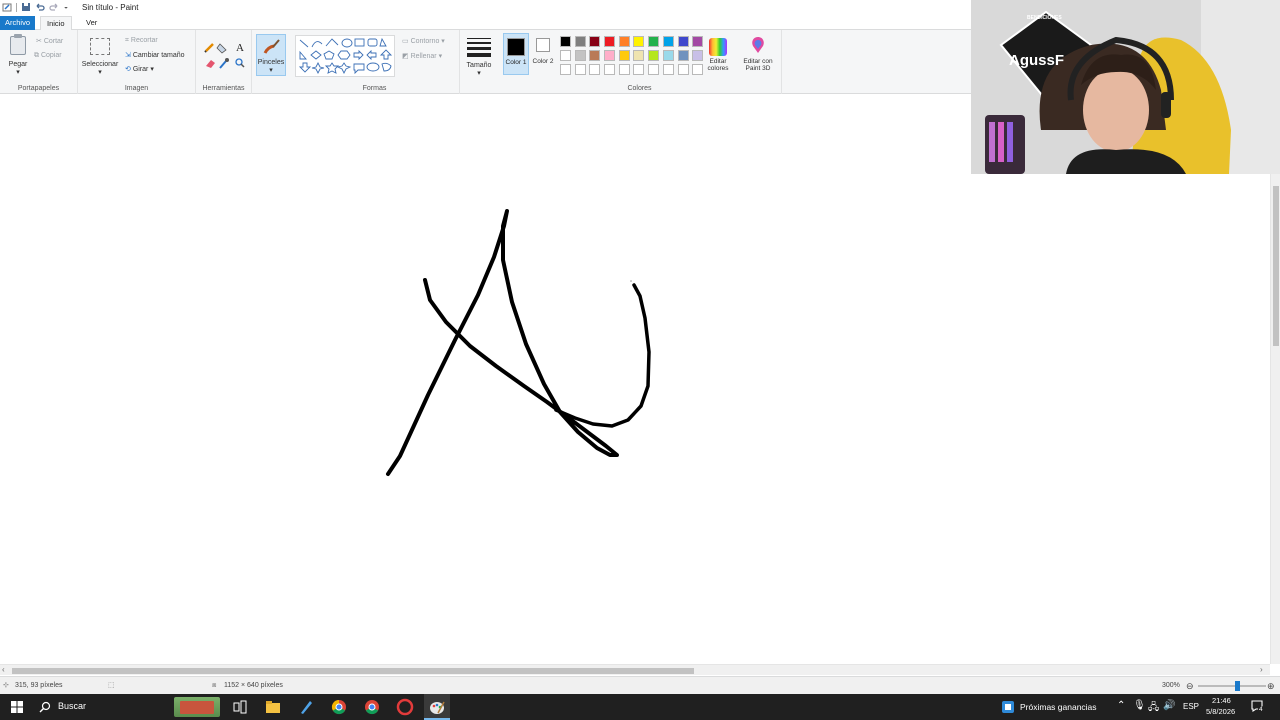 This screenshot has width=1280, height=720. Describe the element at coordinates (56, 23) in the screenshot. I see `tab-home: Inicio` at that location.